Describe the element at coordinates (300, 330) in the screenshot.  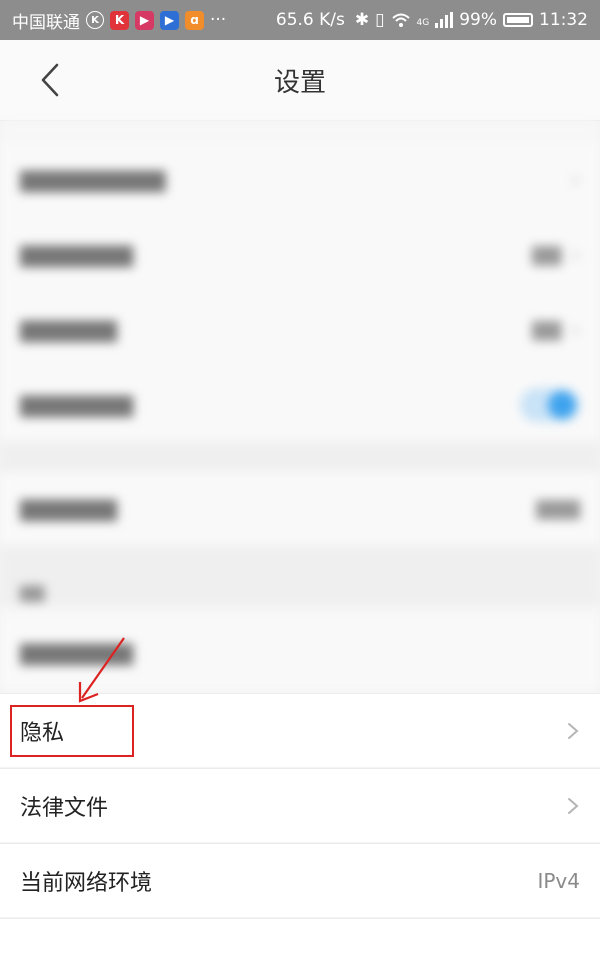
I see `blurred-row: ▇▇▇▇▇▇ ▇▇ ›` at that location.